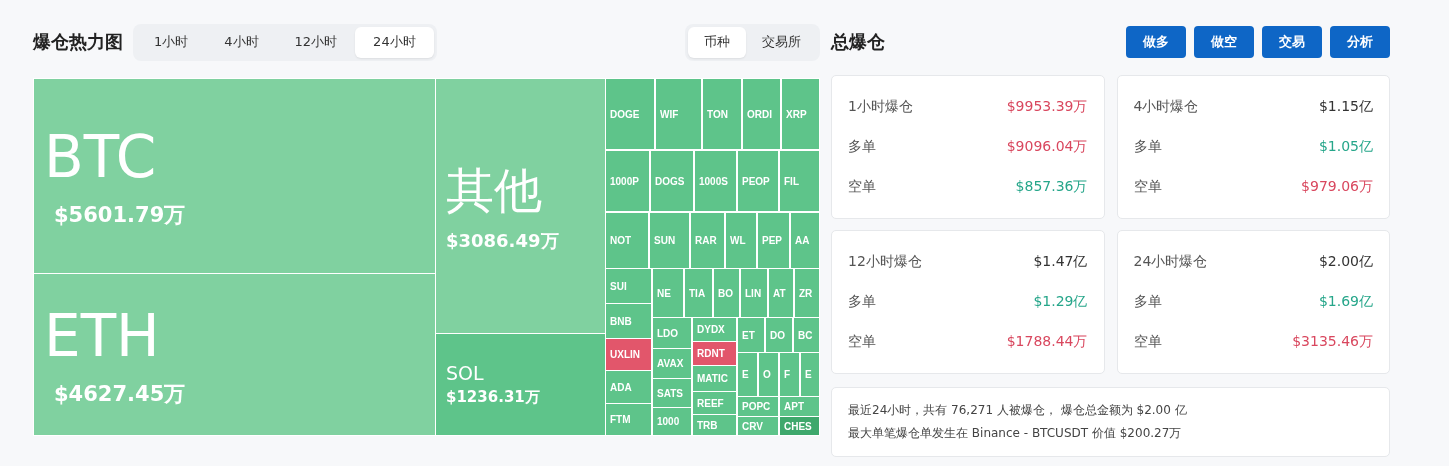 This screenshot has width=1449, height=466. I want to click on stat-label: 12小时爆仓, so click(885, 262).